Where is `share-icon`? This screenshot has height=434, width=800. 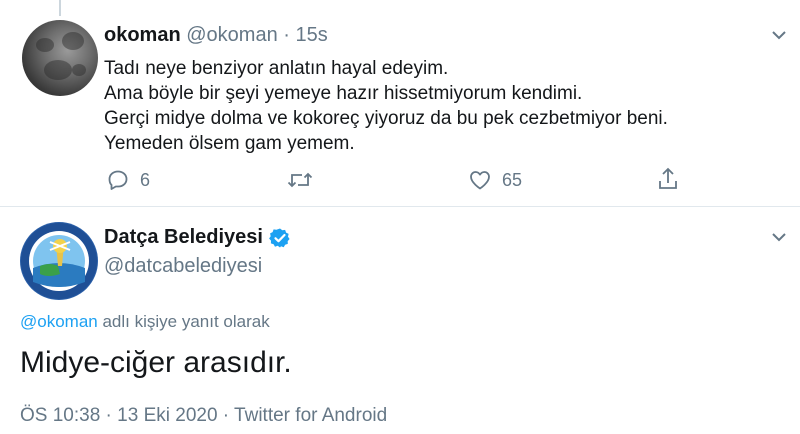
share-icon is located at coordinates (668, 178).